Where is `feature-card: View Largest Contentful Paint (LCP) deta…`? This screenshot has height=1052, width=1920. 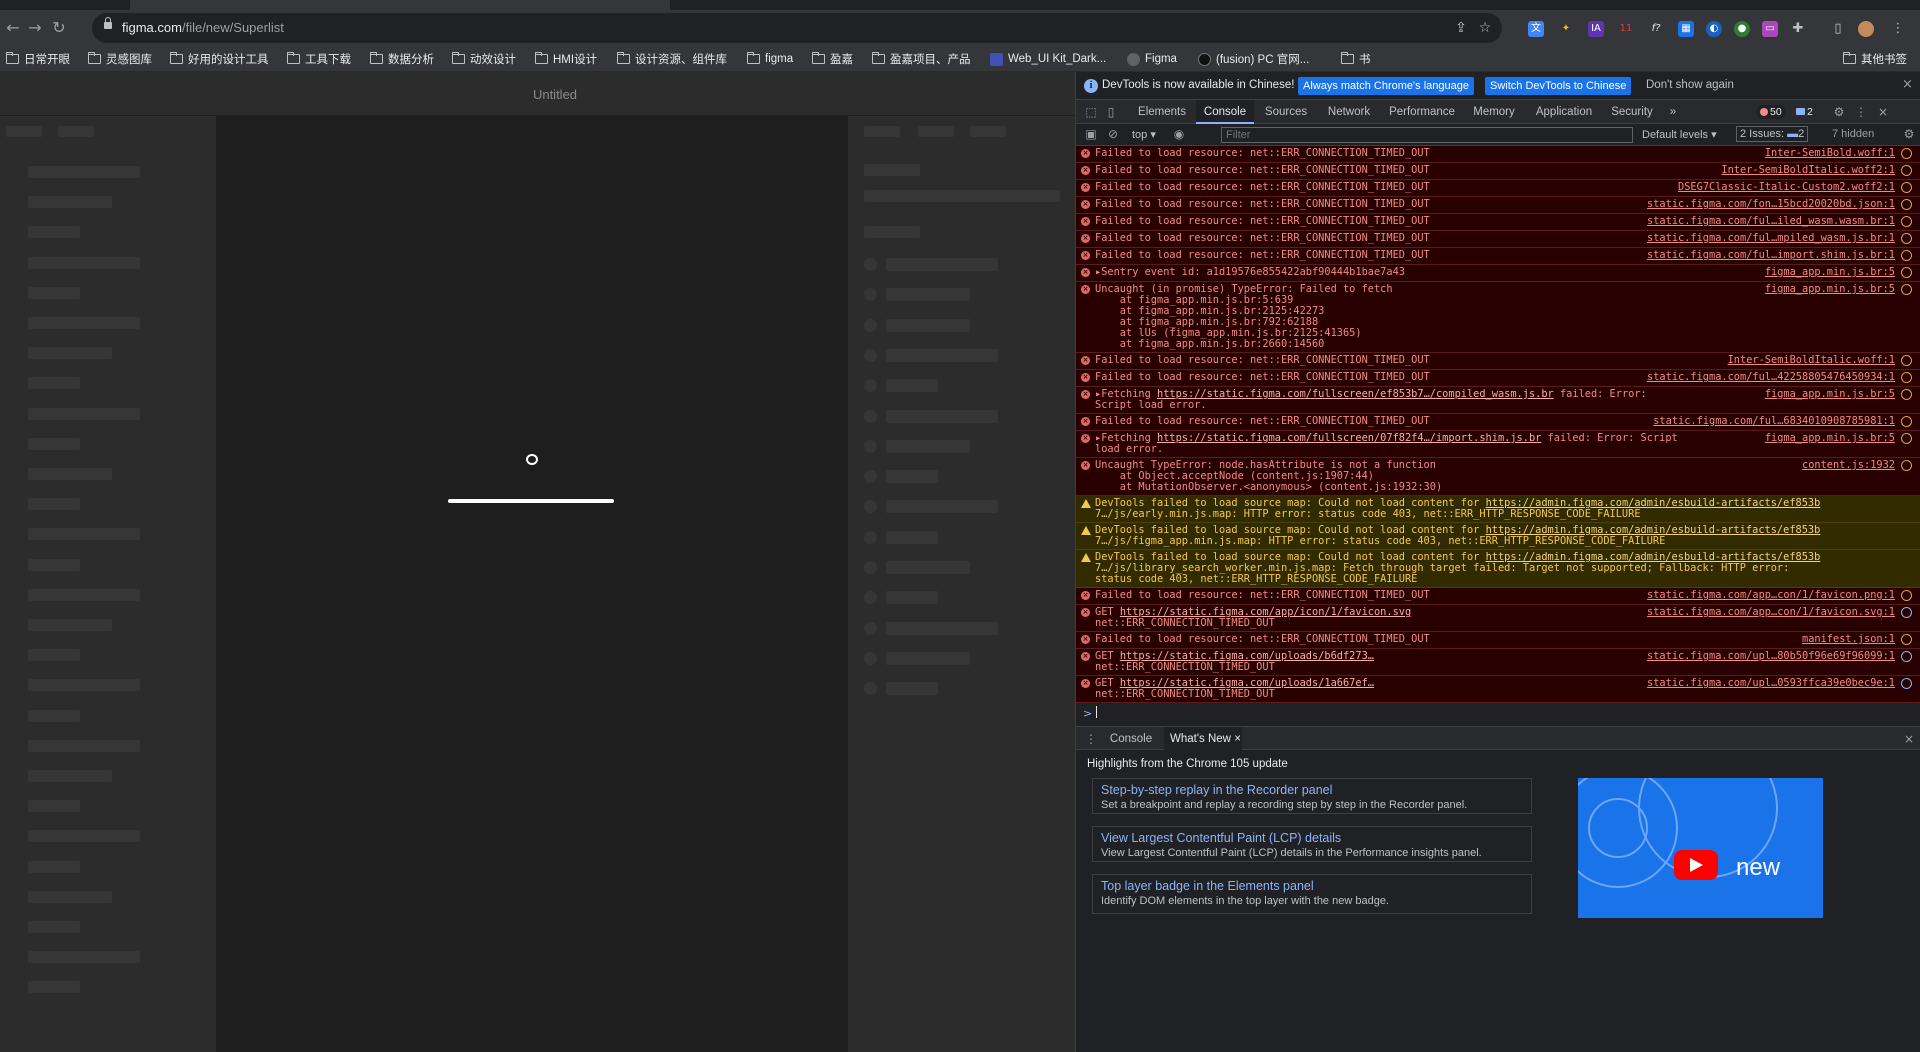 feature-card: View Largest Contentful Paint (LCP) deta… is located at coordinates (1312, 844).